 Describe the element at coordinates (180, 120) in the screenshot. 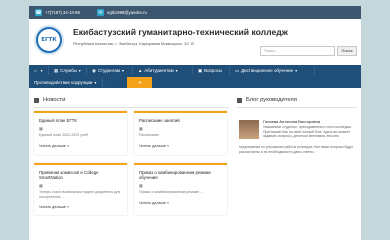

I see `news-card-title: Расписание занятий` at that location.